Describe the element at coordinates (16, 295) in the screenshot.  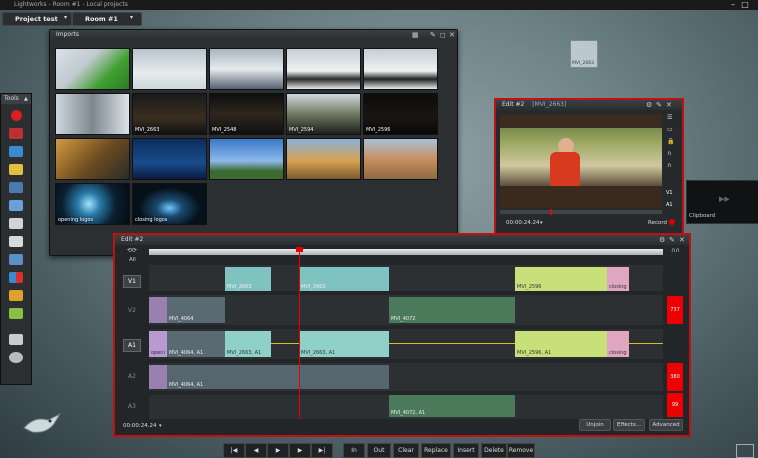
I see `audio-tool-icon` at that location.